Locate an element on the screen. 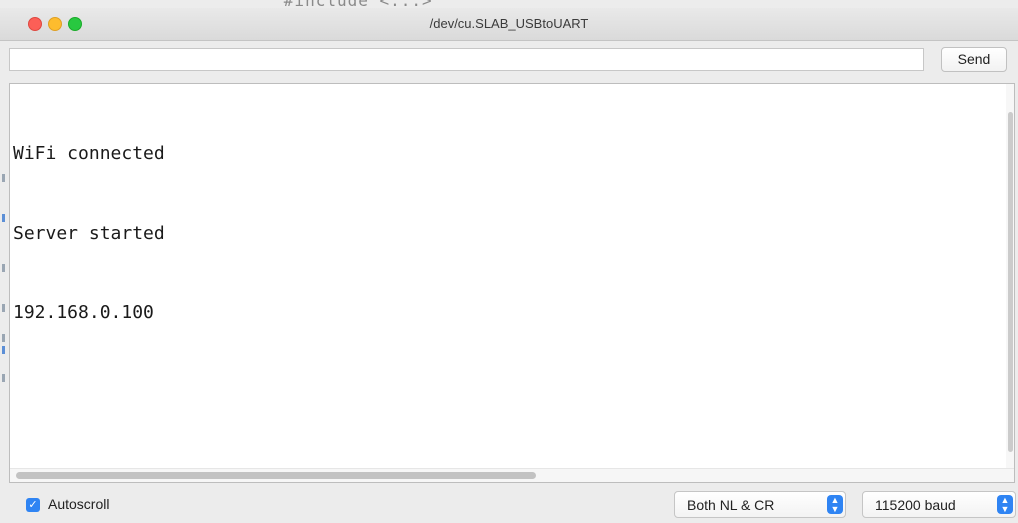 The width and height of the screenshot is (1018, 523). send-button: Send is located at coordinates (974, 59).